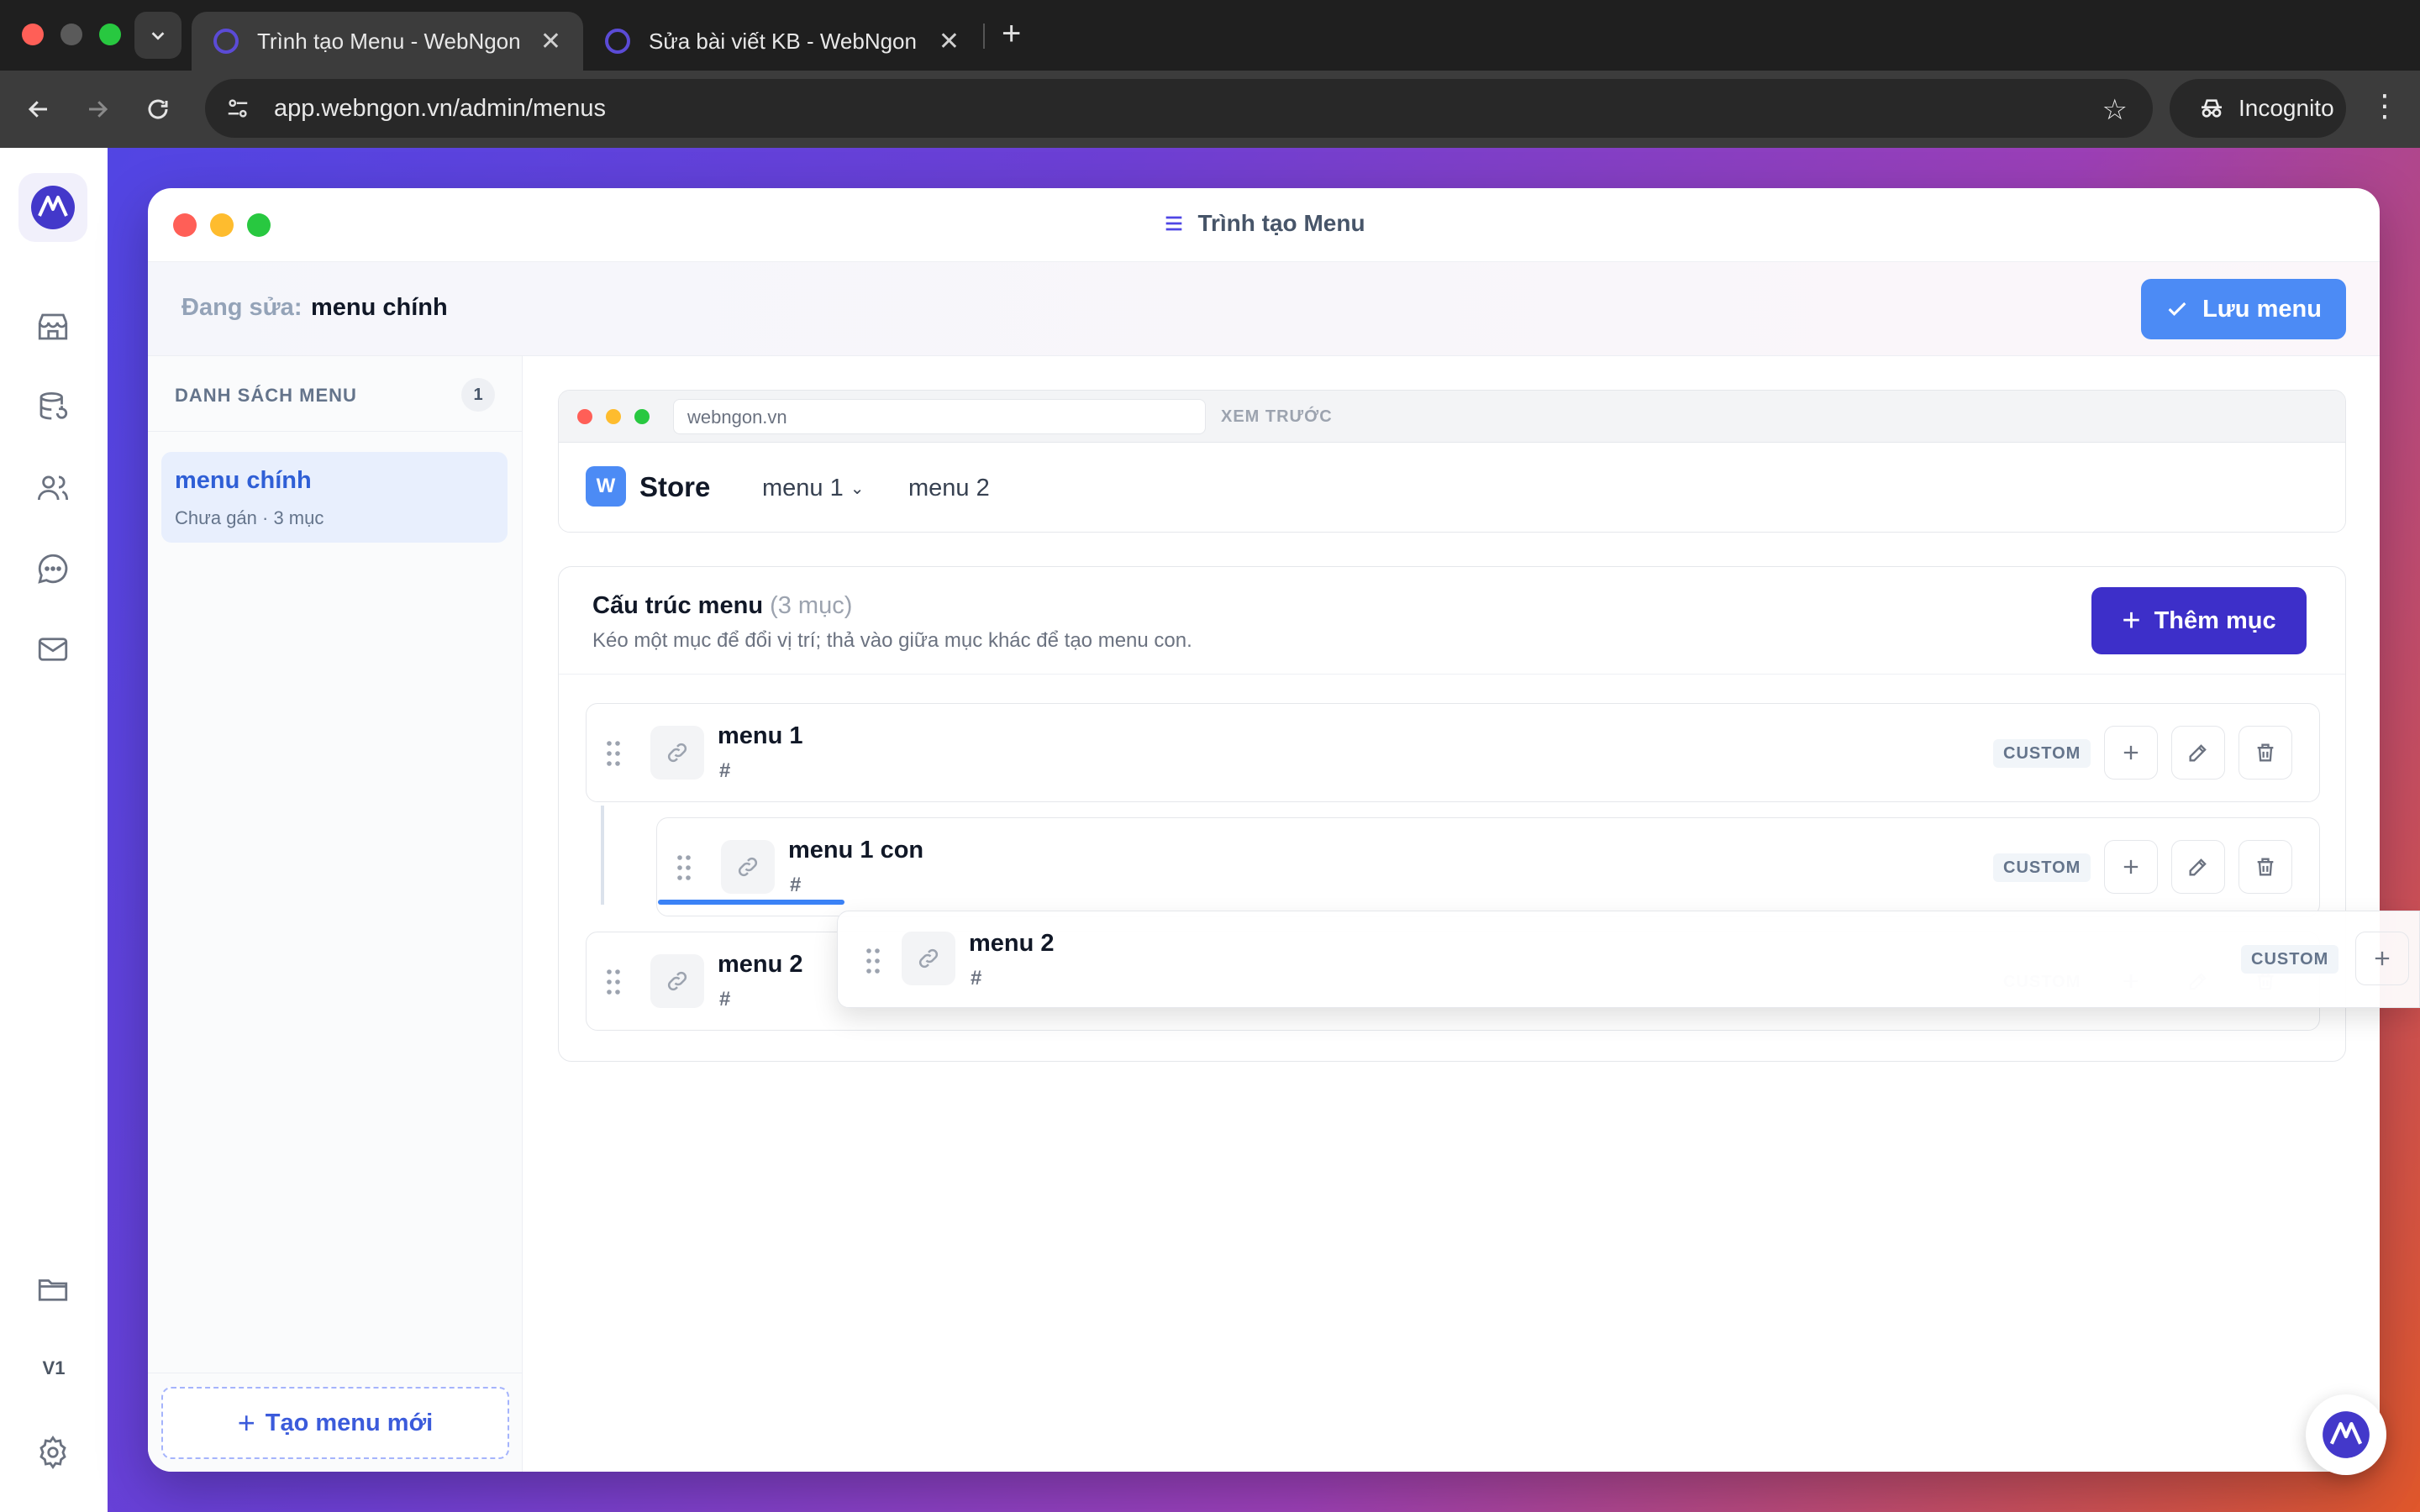 Image resolution: width=2420 pixels, height=1512 pixels. I want to click on webngon-logo-icon, so click(53, 207).